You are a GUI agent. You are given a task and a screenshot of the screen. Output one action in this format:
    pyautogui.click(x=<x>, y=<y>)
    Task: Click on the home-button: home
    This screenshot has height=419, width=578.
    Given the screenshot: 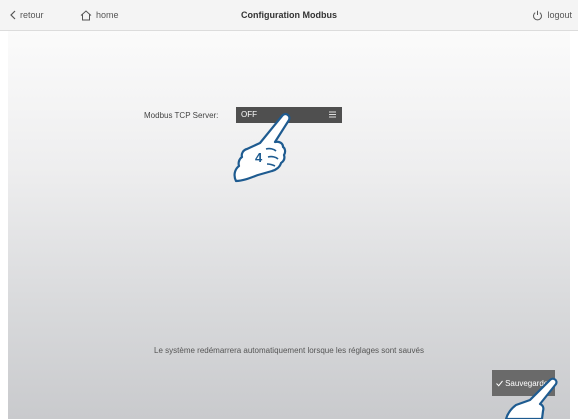 What is the action you would take?
    pyautogui.click(x=99, y=15)
    